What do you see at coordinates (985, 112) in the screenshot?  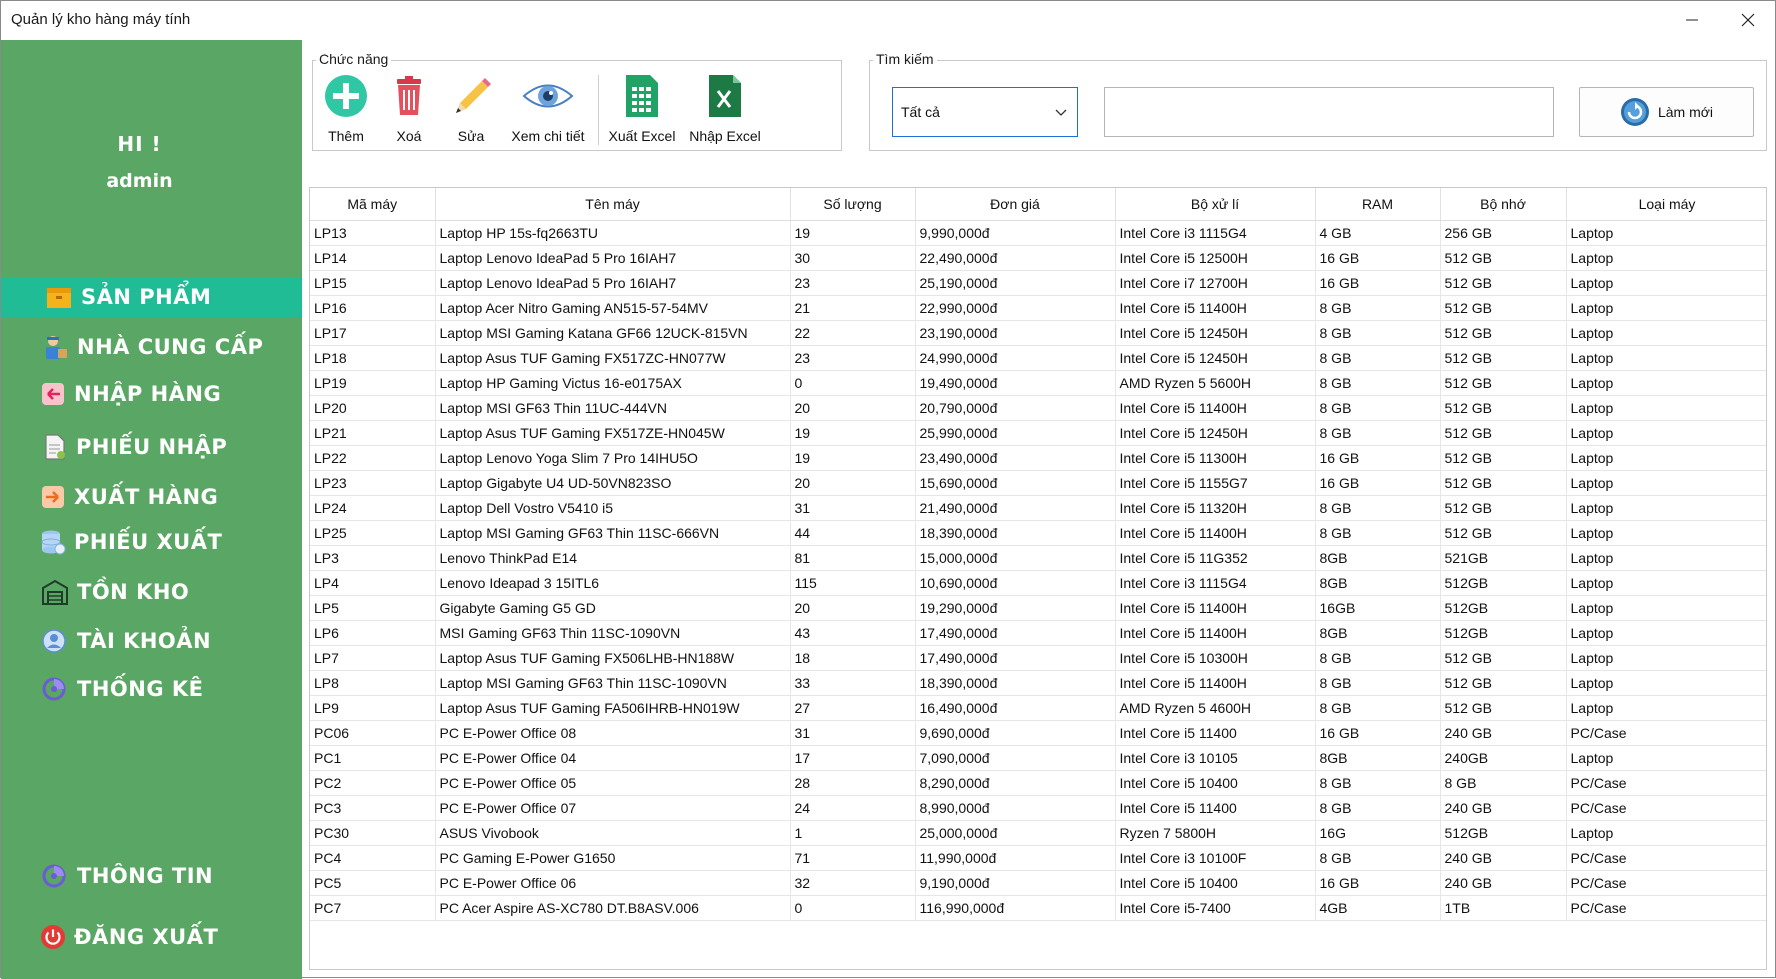 I see `search-filter-select: Tất cả` at bounding box center [985, 112].